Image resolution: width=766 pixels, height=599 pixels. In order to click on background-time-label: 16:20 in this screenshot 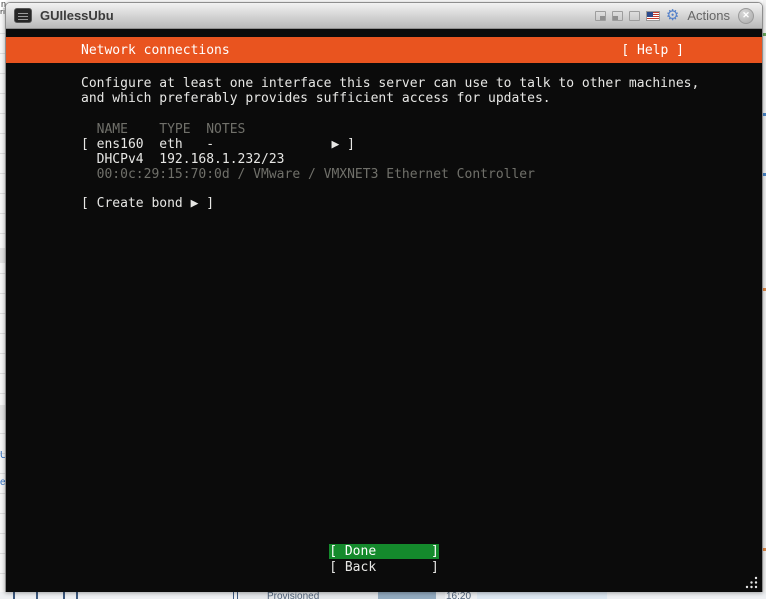, I will do `click(459, 595)`.